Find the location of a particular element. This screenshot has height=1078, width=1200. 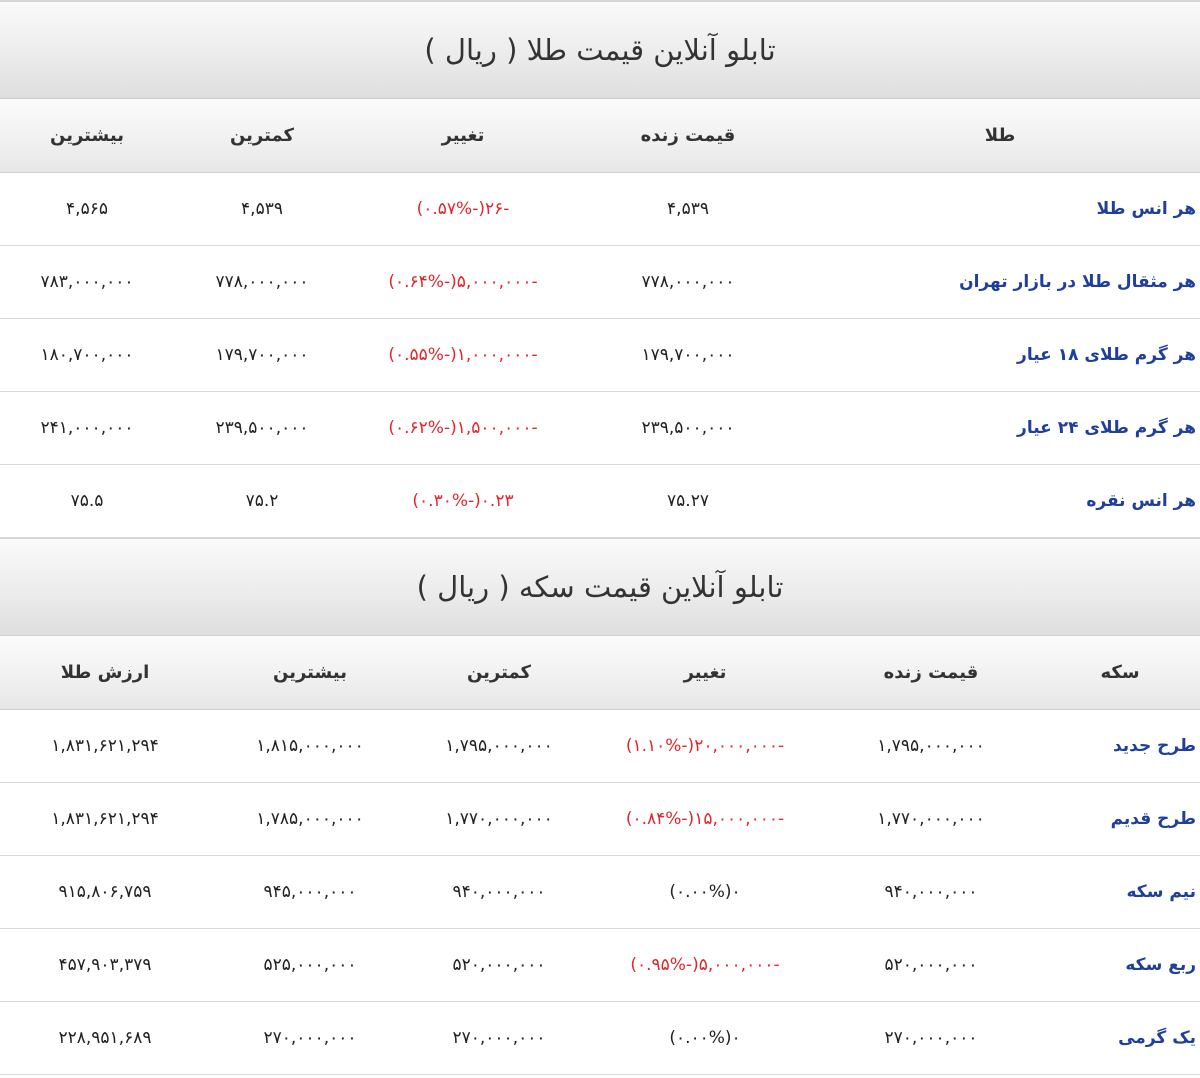

item-link: هر گرم طلای ۱۸ عیار is located at coordinates (1000, 355).